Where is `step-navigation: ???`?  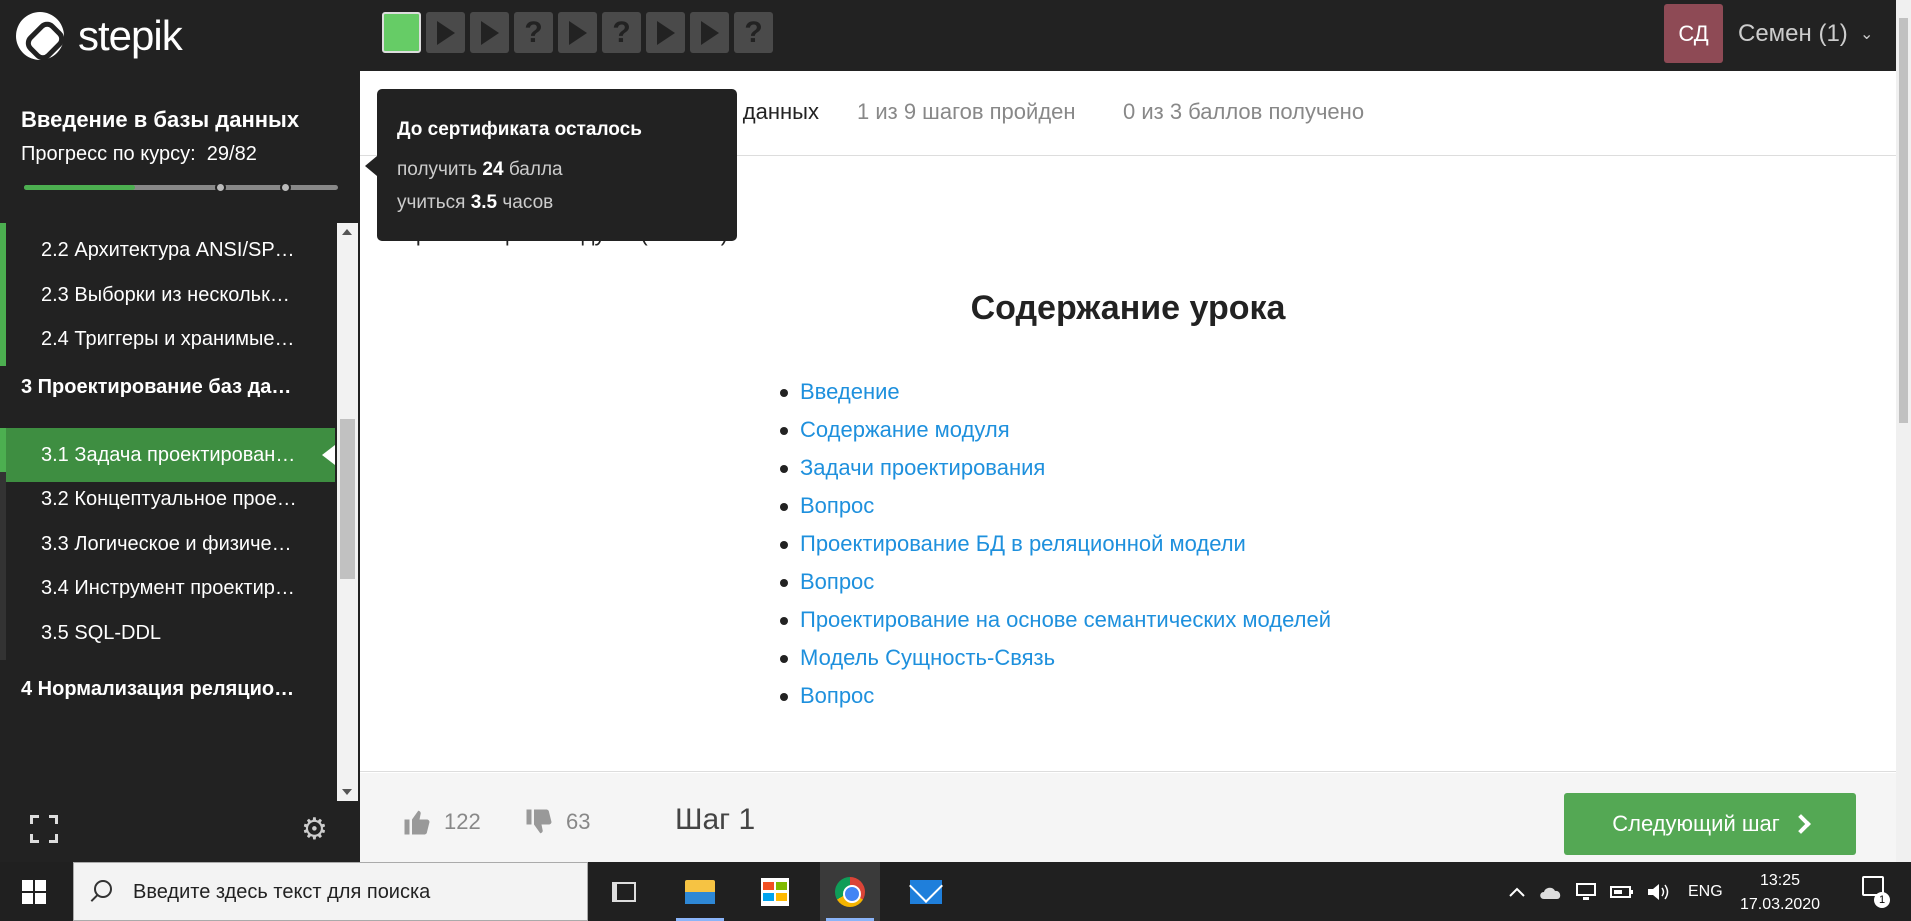
step-navigation: ??? is located at coordinates (577, 32).